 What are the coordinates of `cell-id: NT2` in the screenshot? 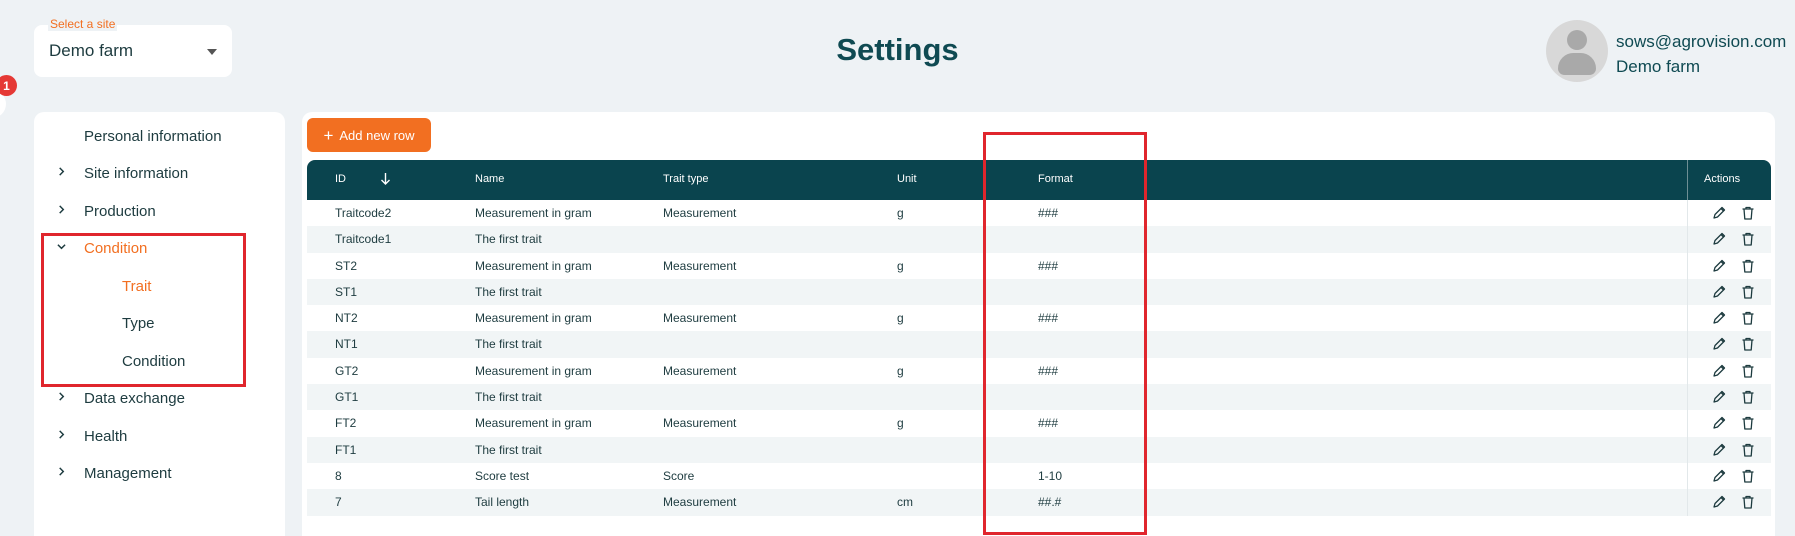 It's located at (346, 318).